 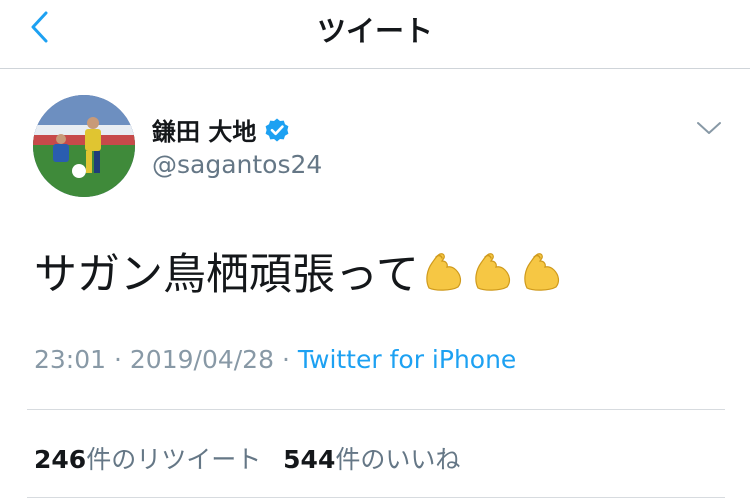 I want to click on verified-badge-icon, so click(x=277, y=129).